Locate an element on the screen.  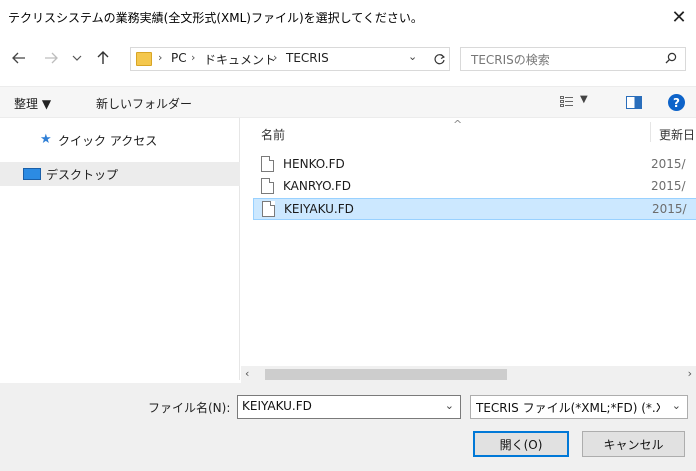
search-input: TECRISの検索 is located at coordinates (573, 59).